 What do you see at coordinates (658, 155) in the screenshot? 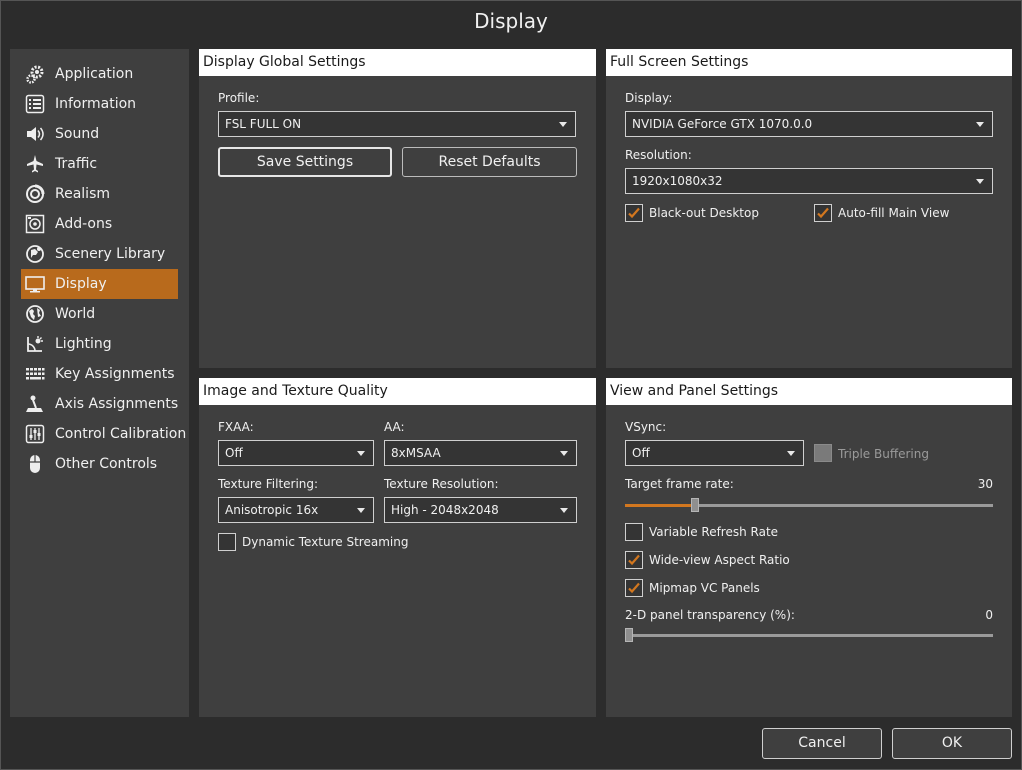
I see `resolution-label: Resolution:` at bounding box center [658, 155].